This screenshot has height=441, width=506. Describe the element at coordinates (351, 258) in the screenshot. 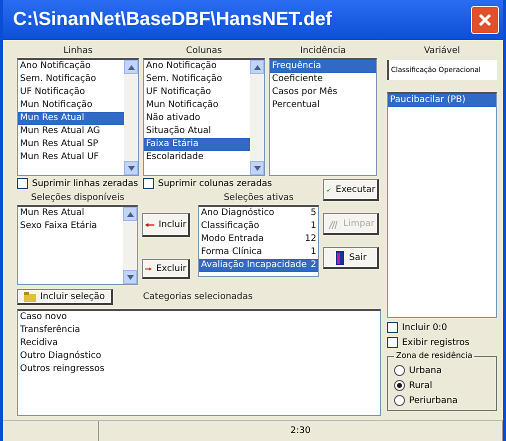

I see `action-button: Sair` at that location.